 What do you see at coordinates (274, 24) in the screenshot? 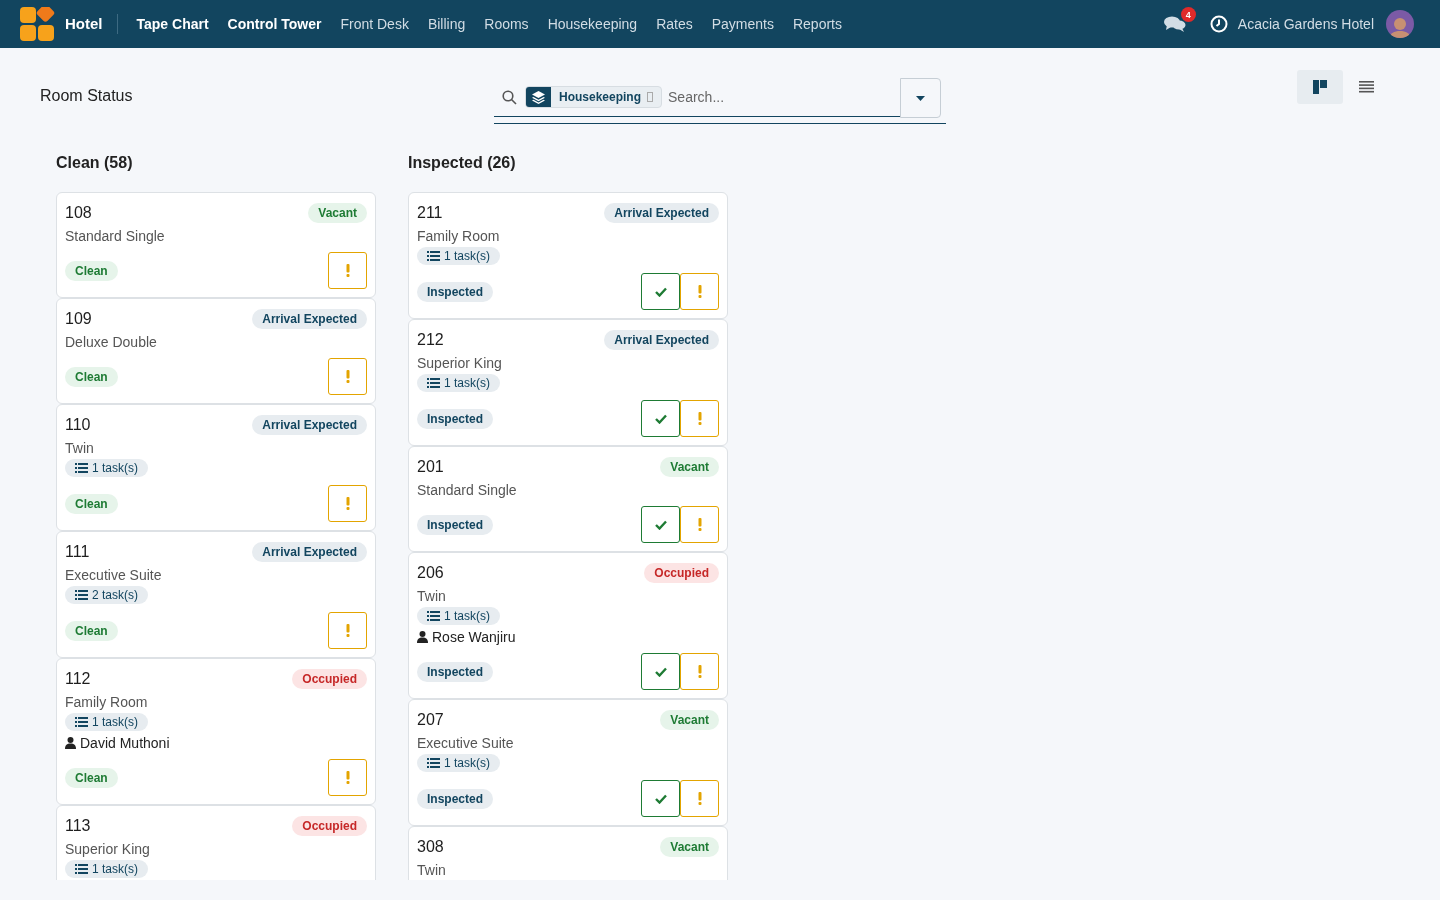
I see `nav-link: Control Tower` at bounding box center [274, 24].